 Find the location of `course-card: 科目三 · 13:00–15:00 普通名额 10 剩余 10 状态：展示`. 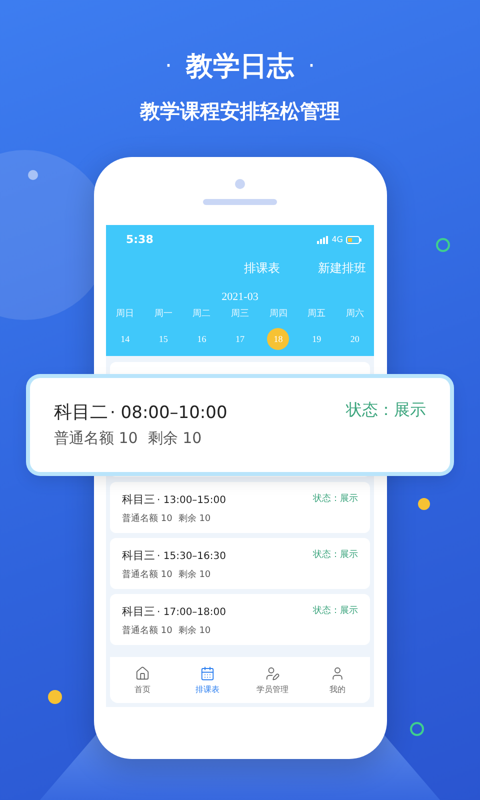

course-card: 科目三 · 13:00–15:00 普通名额 10 剩余 10 状态：展示 is located at coordinates (240, 507).